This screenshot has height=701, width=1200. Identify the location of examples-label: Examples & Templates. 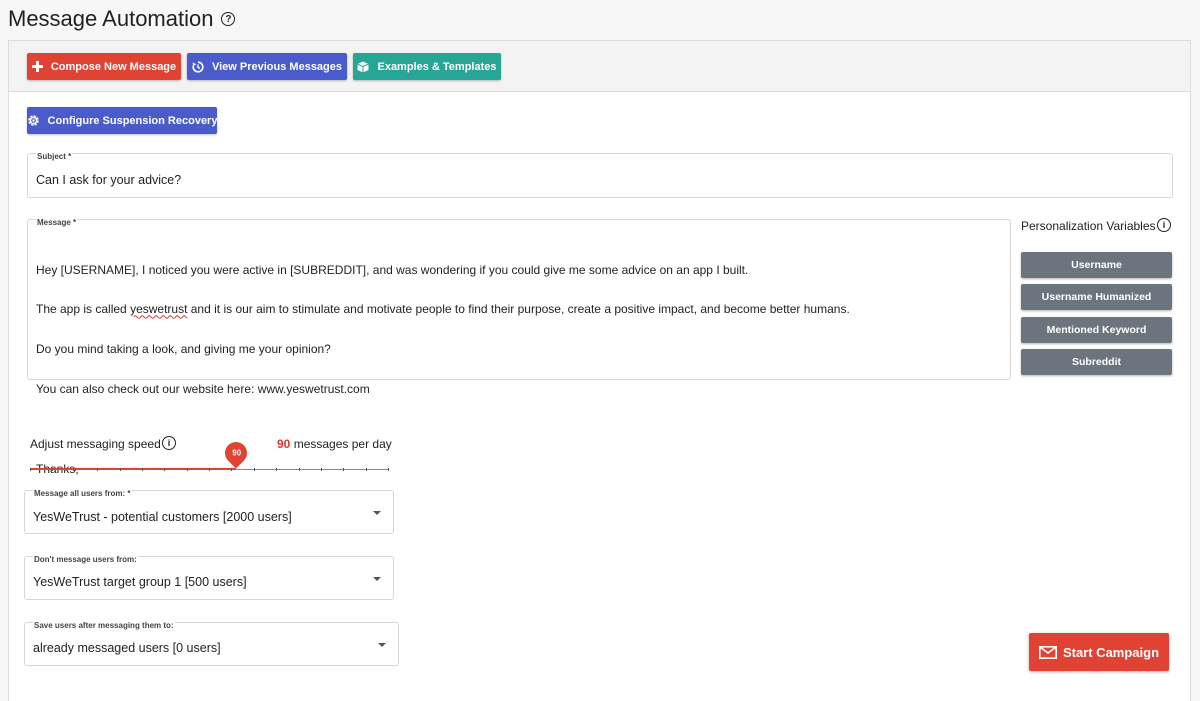
(437, 66).